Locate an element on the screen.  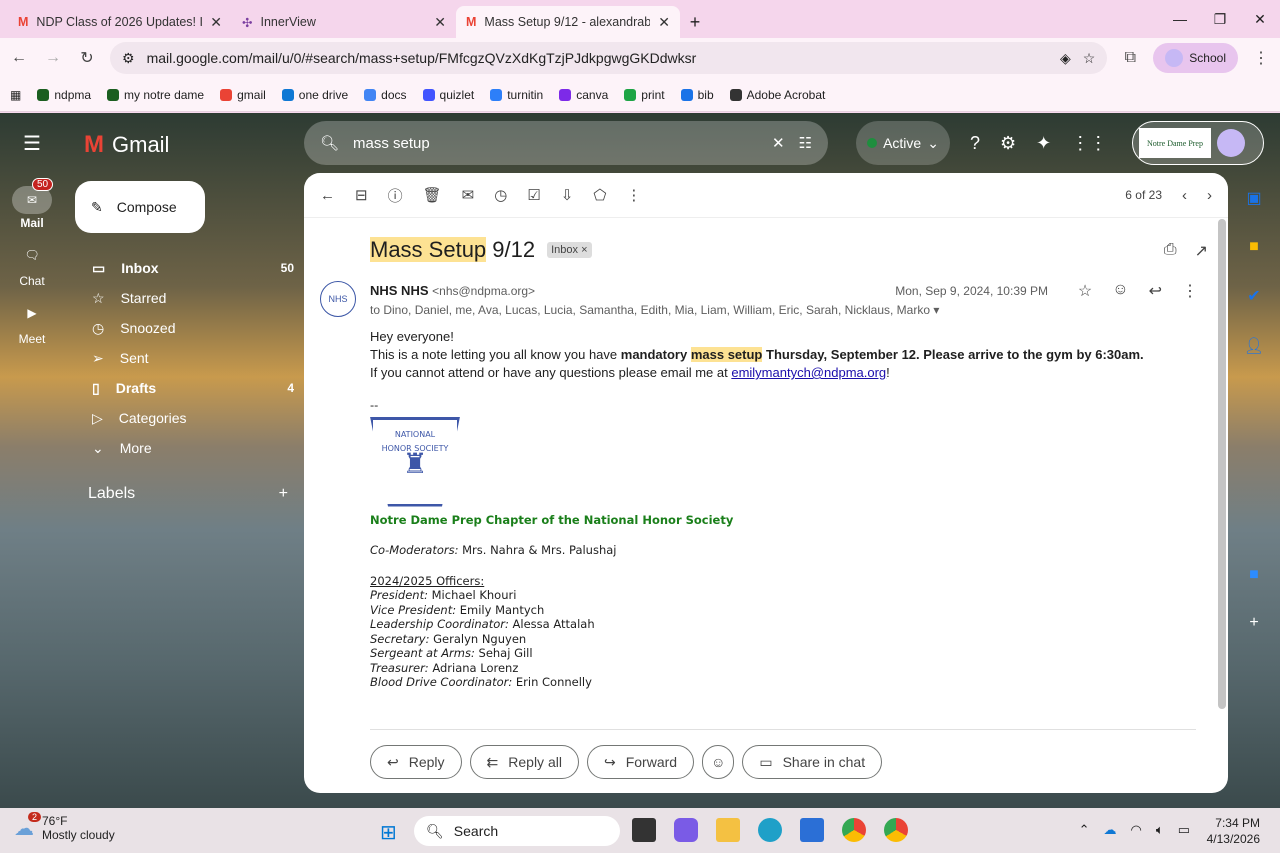
contacts-icon: 👤︎ is located at coordinates (1254, 346).